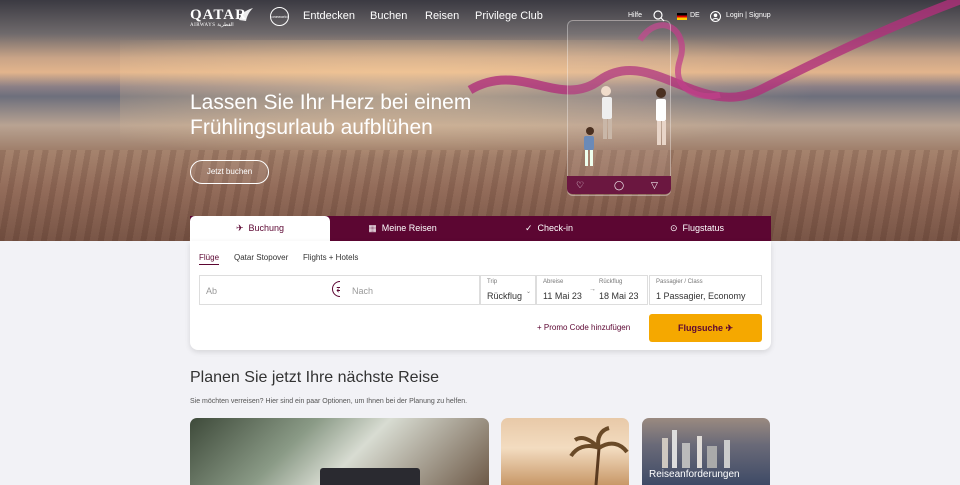  Describe the element at coordinates (654, 185) in the screenshot. I see `share-icon: ▽` at that location.